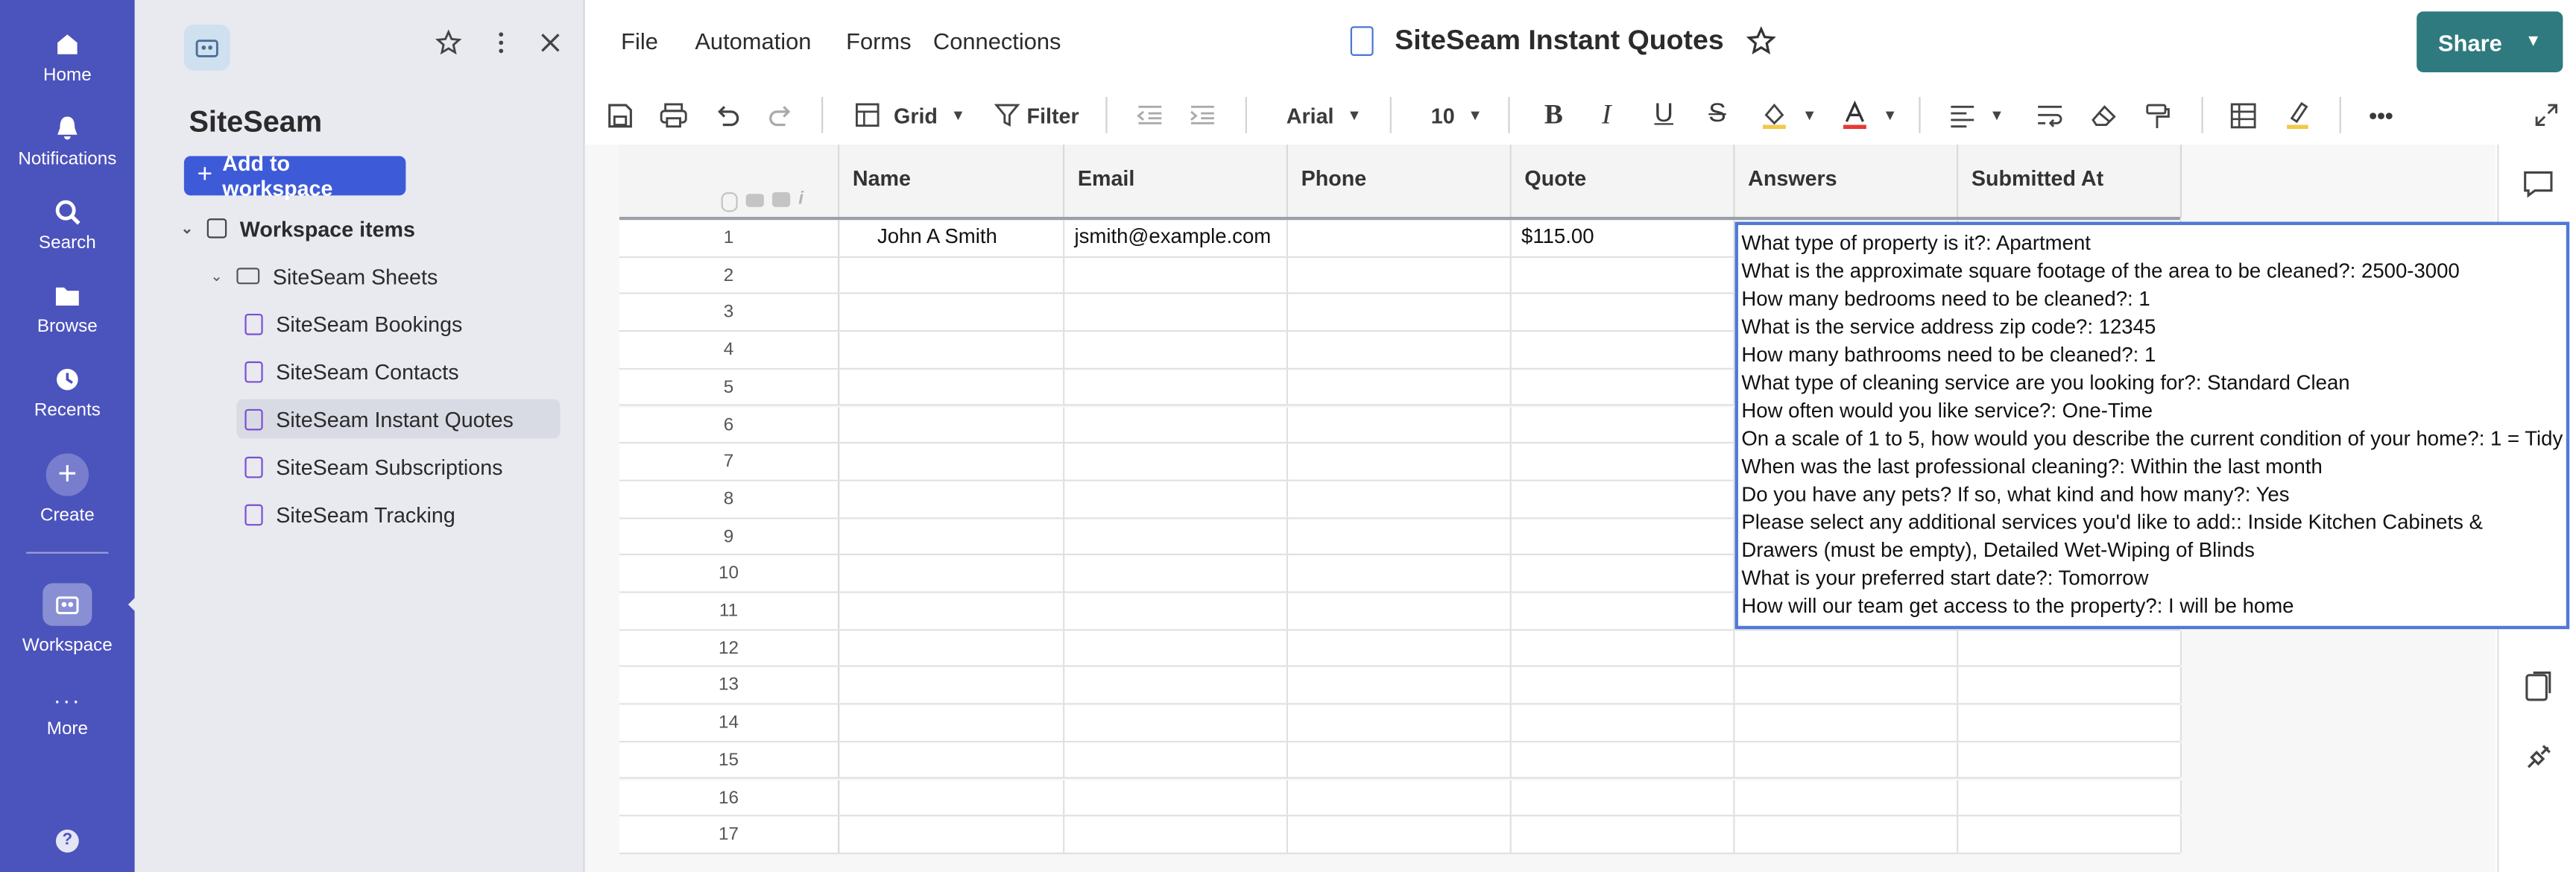  I want to click on more-options-button: •••, so click(2381, 115).